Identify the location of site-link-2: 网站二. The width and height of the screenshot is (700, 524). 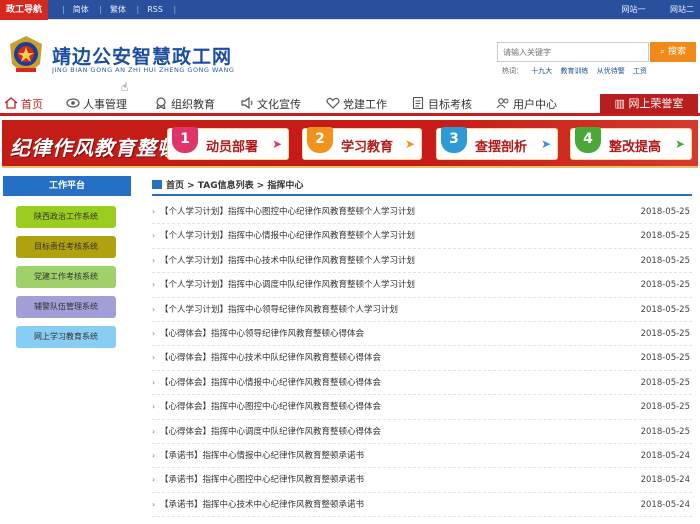
(682, 9).